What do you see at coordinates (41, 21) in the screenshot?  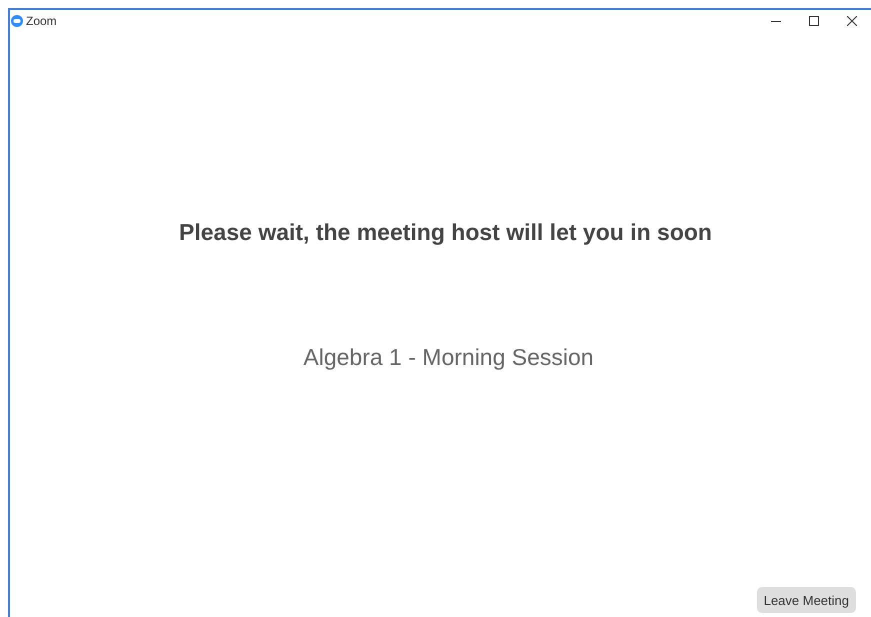 I see `window-title: Zoom` at bounding box center [41, 21].